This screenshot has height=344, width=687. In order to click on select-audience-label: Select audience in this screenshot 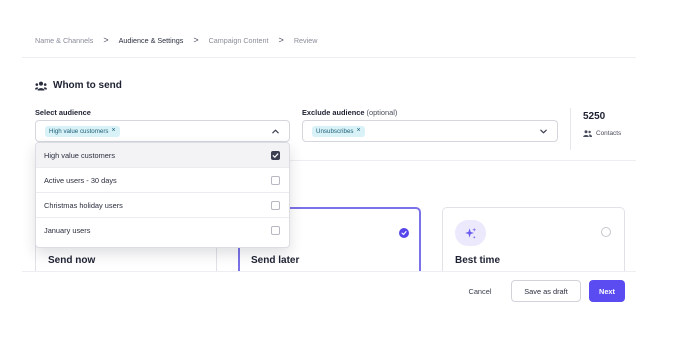, I will do `click(63, 112)`.